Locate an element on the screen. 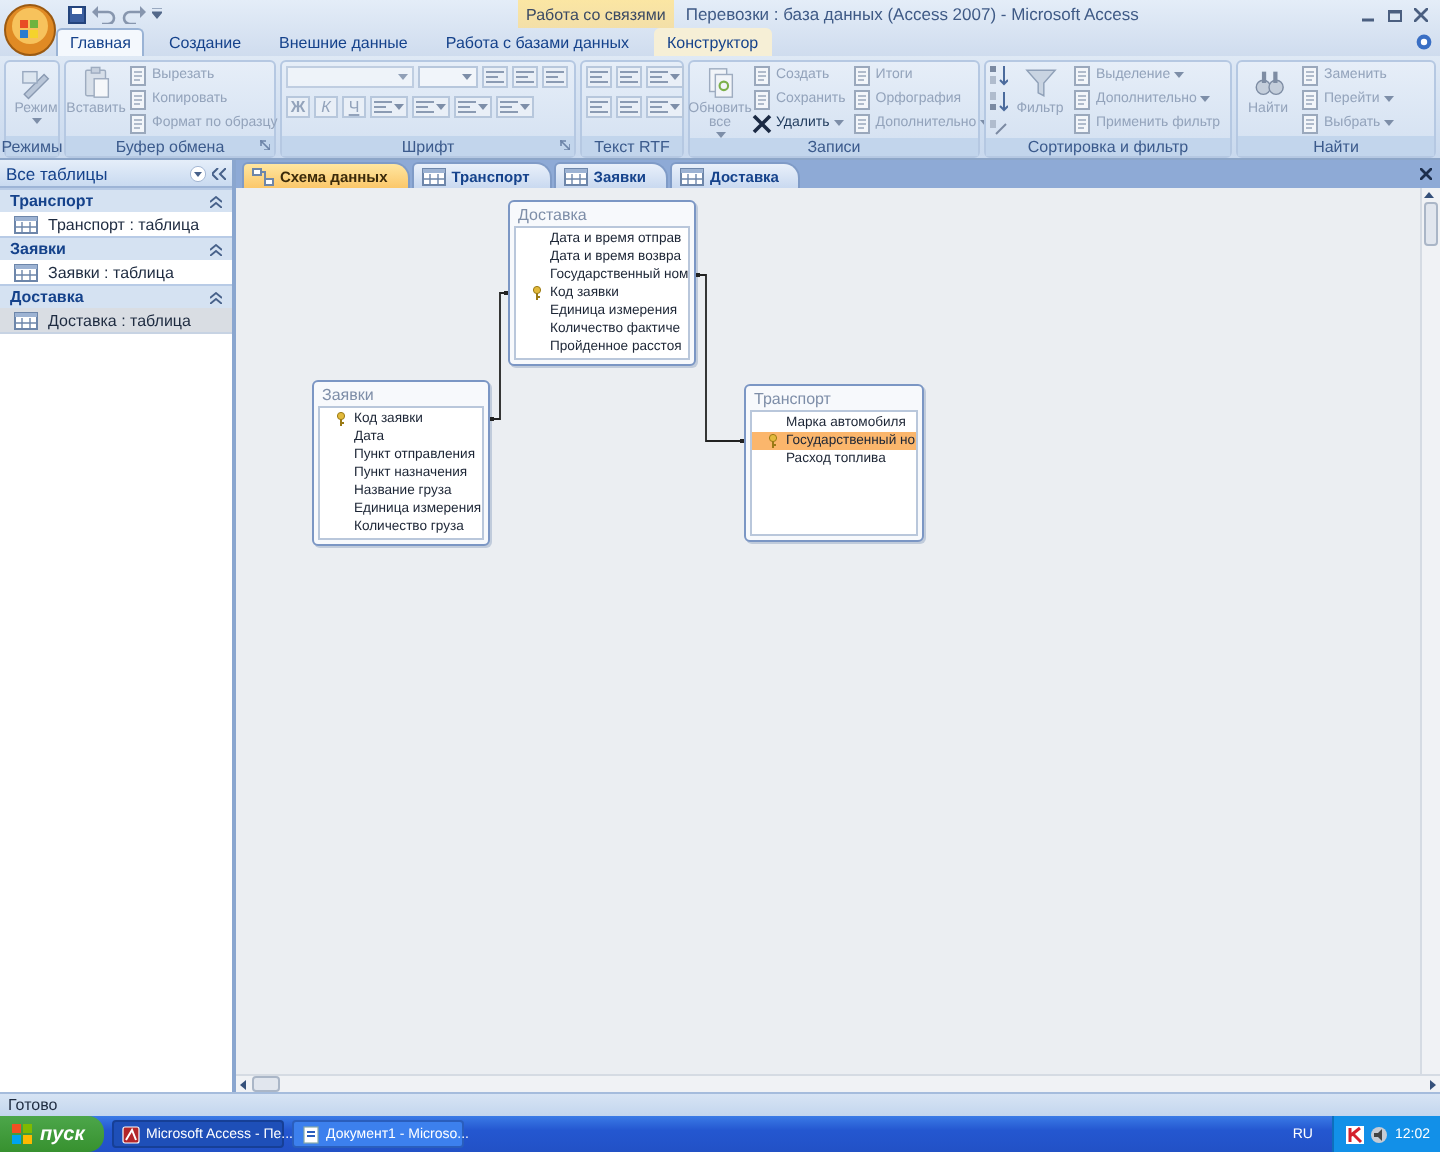 This screenshot has height=1152, width=1440. nav-item: Транспорт : таблица is located at coordinates (116, 224).